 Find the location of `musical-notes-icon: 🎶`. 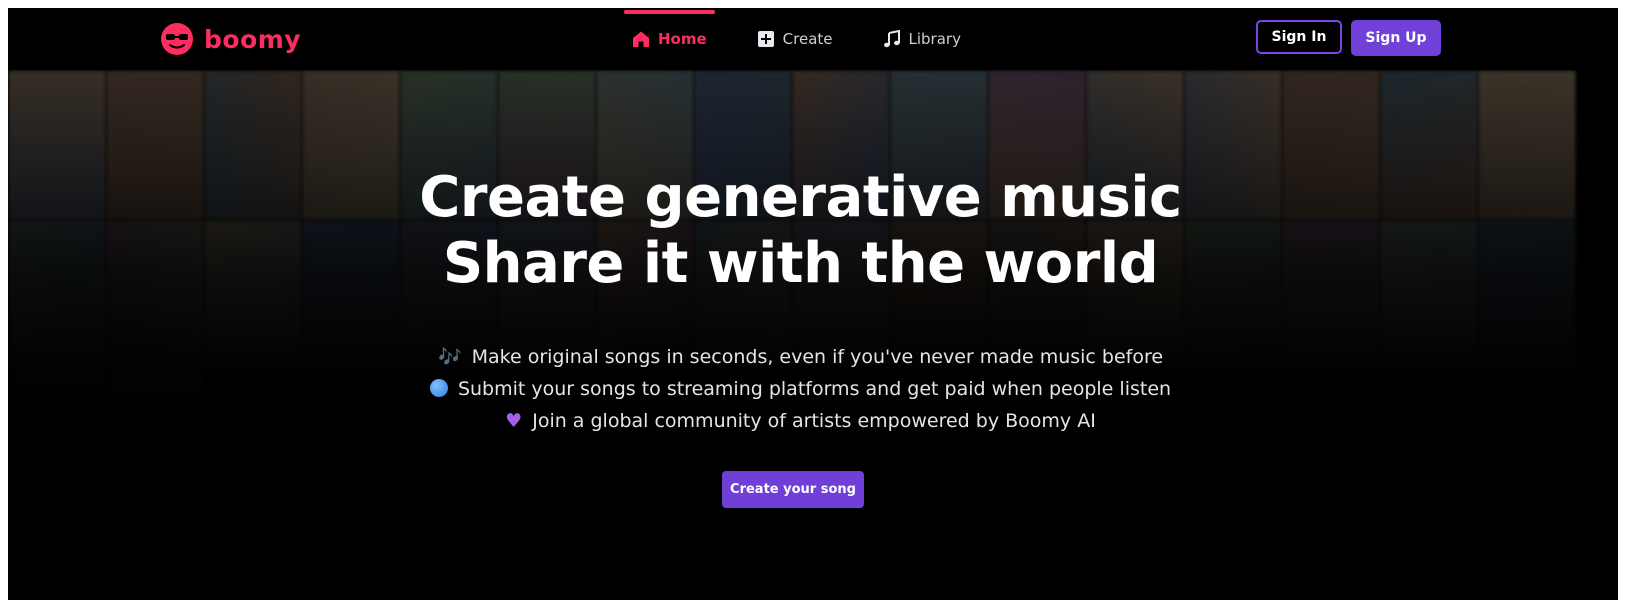

musical-notes-icon: 🎶 is located at coordinates (449, 357).